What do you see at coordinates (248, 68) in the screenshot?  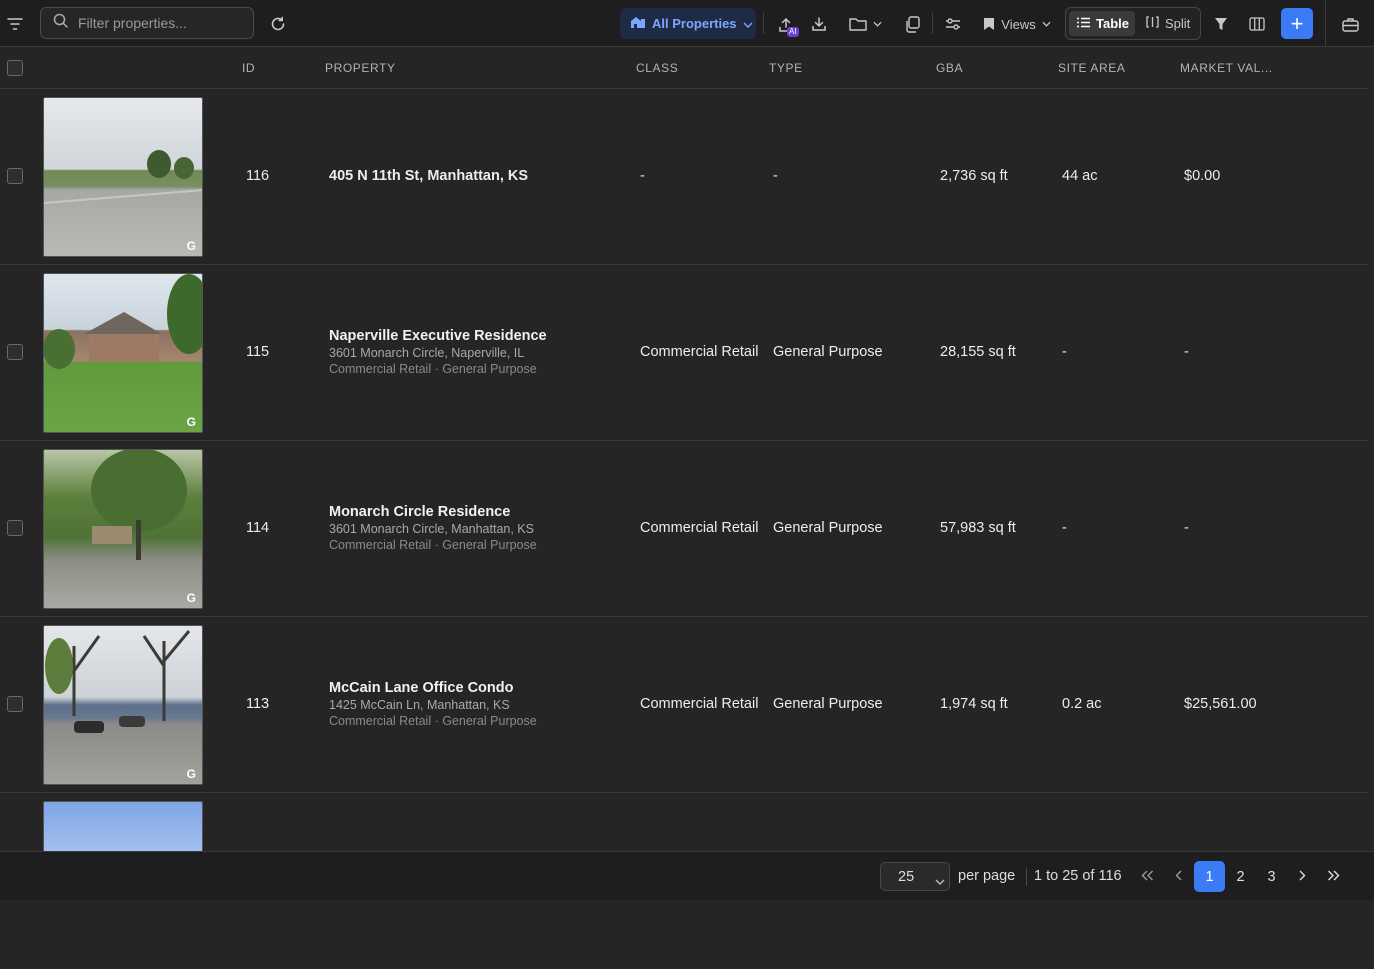 I see `column-header-id: ID` at bounding box center [248, 68].